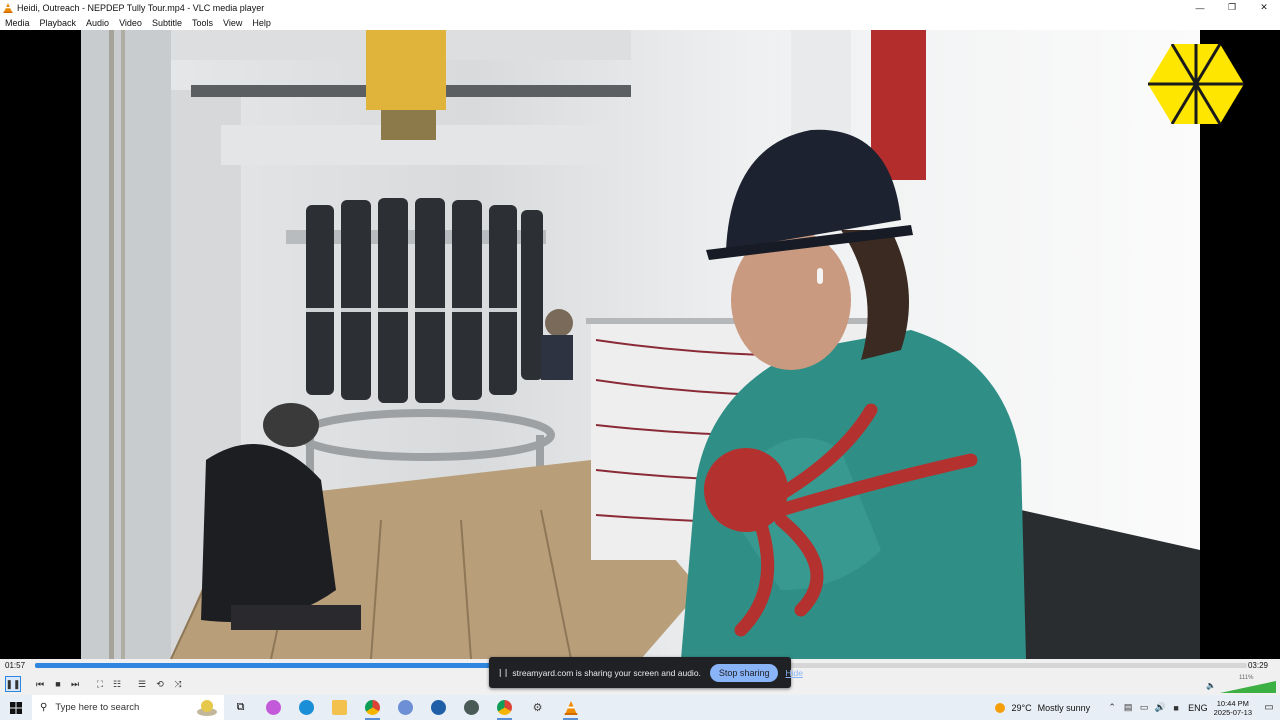  I want to click on volume-control: 🔈 111%, so click(1241, 684).